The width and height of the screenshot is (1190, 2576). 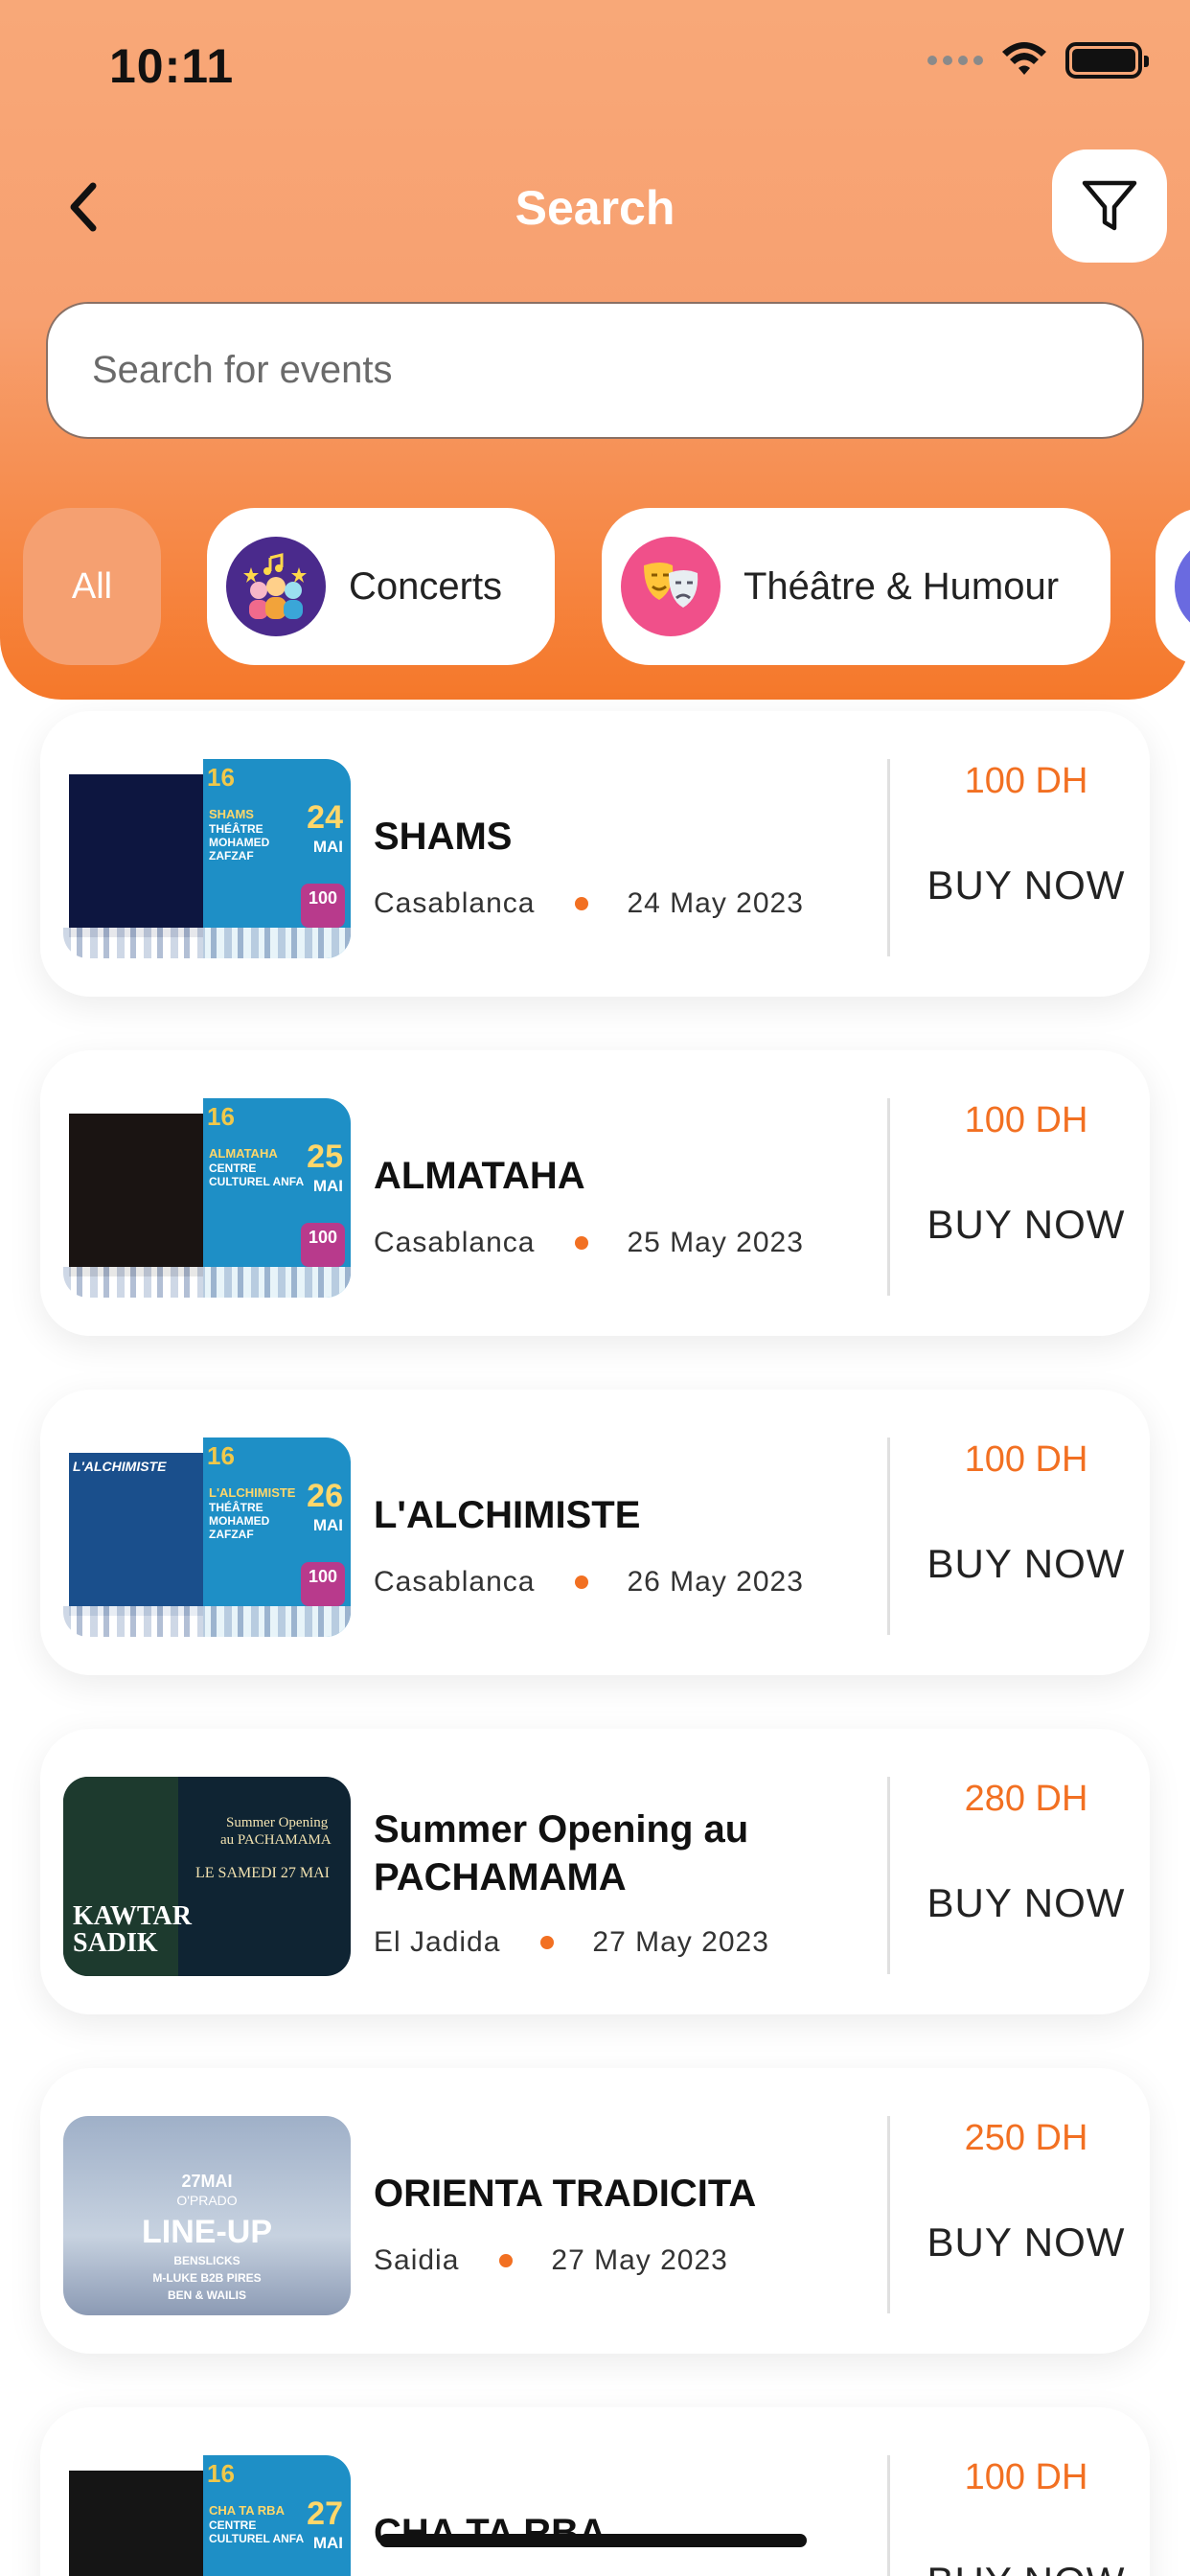 I want to click on status-icons, so click(x=1038, y=60).